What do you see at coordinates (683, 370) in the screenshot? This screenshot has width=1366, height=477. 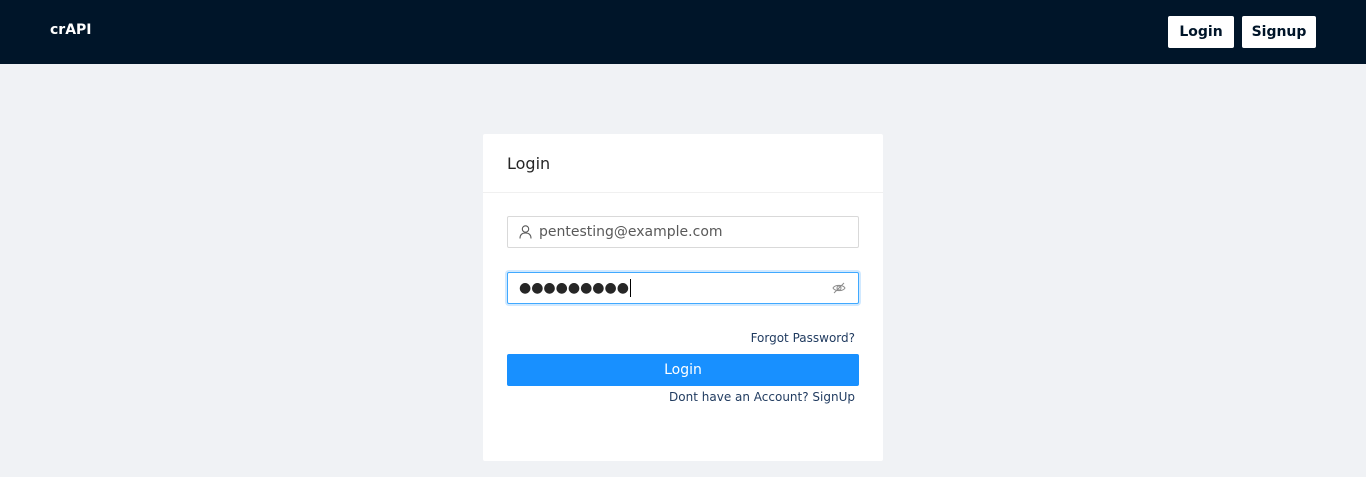 I see `login-submit-button: Login` at bounding box center [683, 370].